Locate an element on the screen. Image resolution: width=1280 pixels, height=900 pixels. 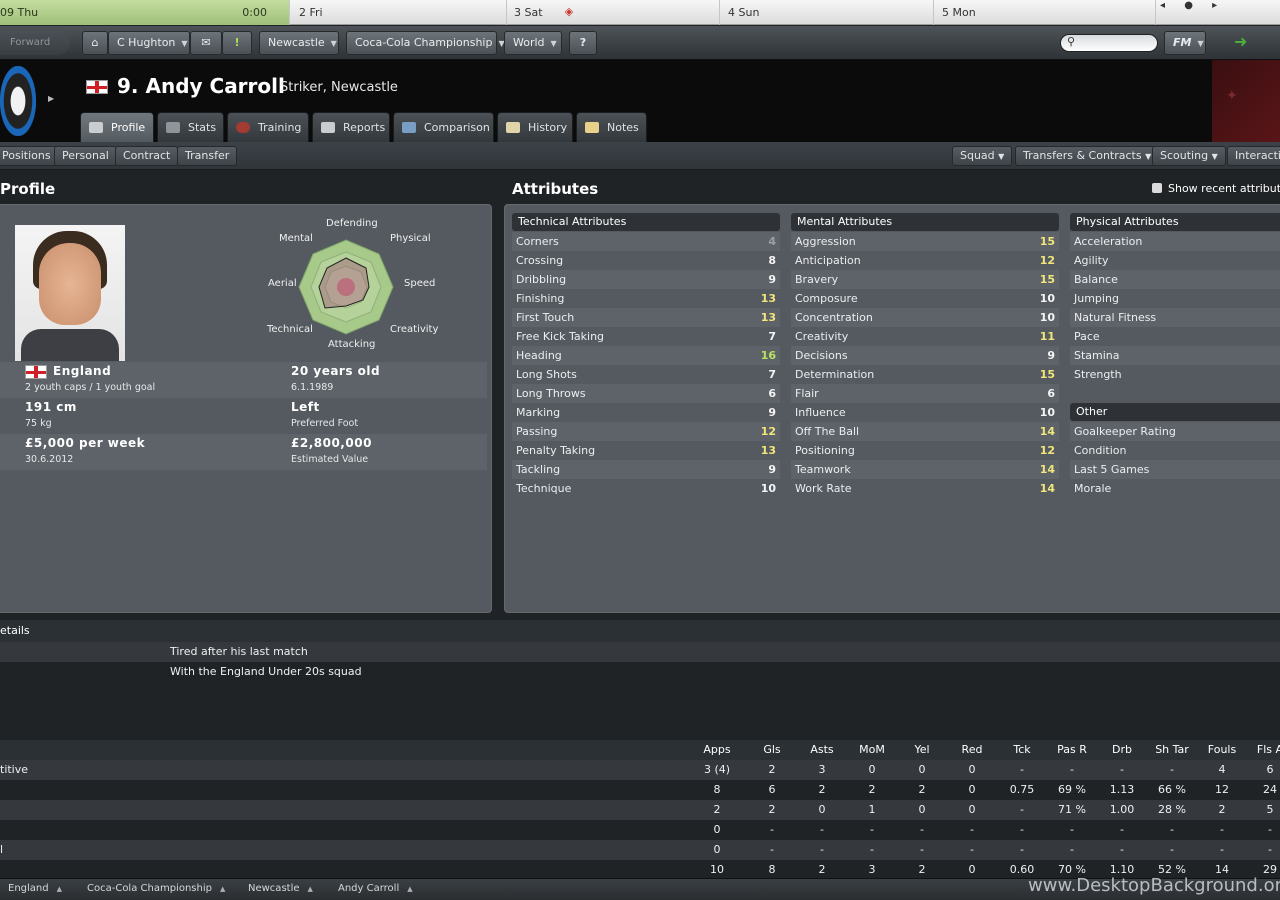
stats-column-header: Drb is located at coordinates (1122, 750).